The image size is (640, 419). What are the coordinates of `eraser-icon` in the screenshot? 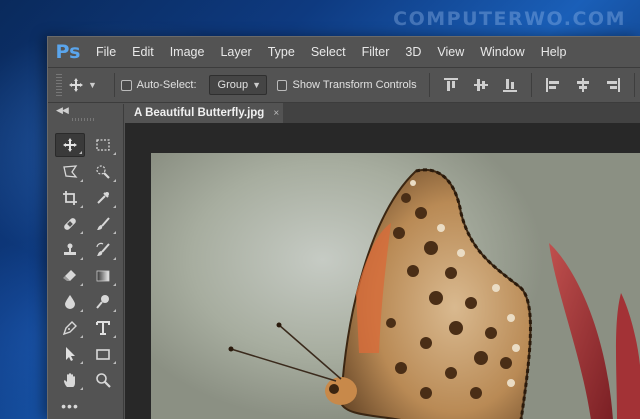 It's located at (69, 275).